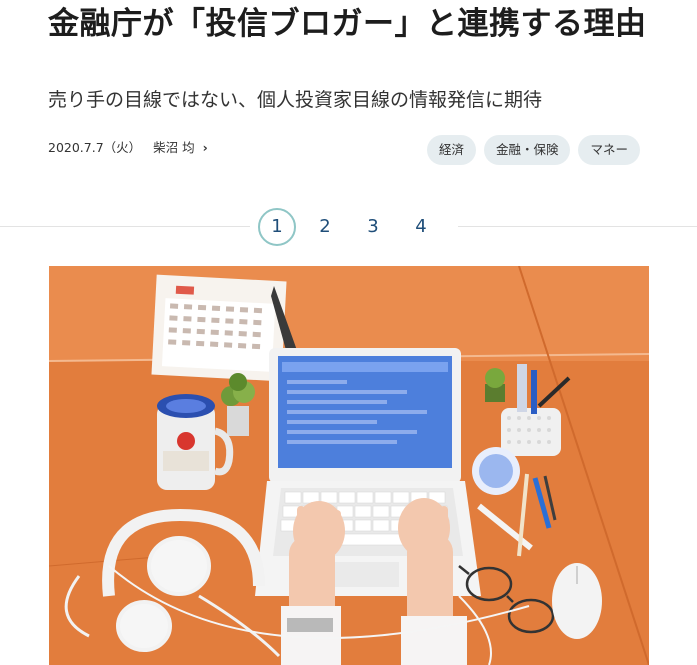 This screenshot has height=665, width=697. Describe the element at coordinates (373, 227) in the screenshot. I see `page-3-button: 3` at that location.